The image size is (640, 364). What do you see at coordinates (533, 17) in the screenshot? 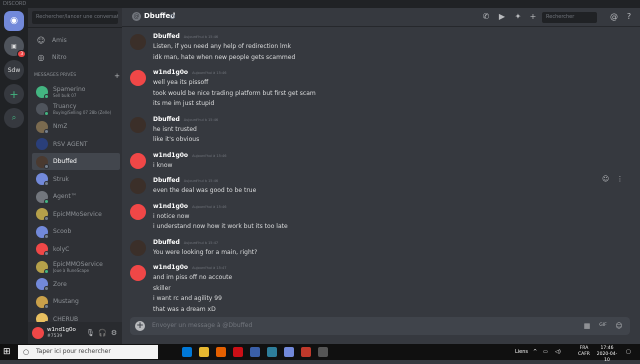
I see `add-friend-icon: +` at bounding box center [533, 17].